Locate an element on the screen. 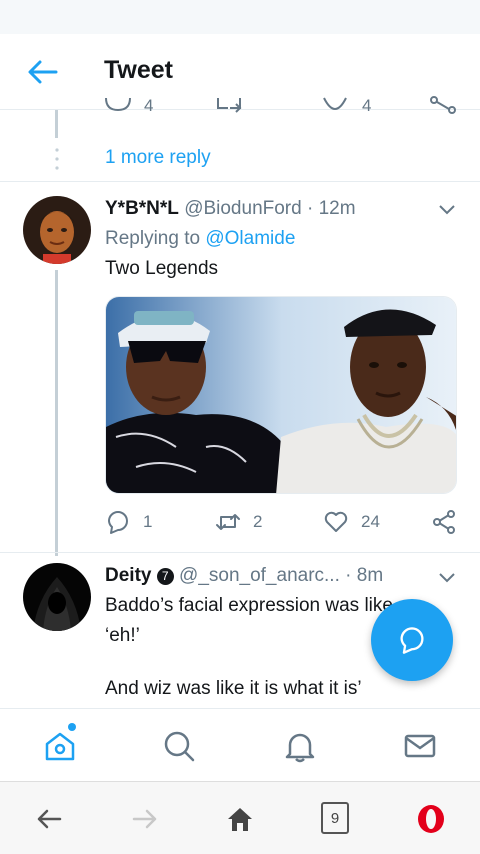 This screenshot has height=854, width=480. replying-prefix: Replying to is located at coordinates (153, 238).